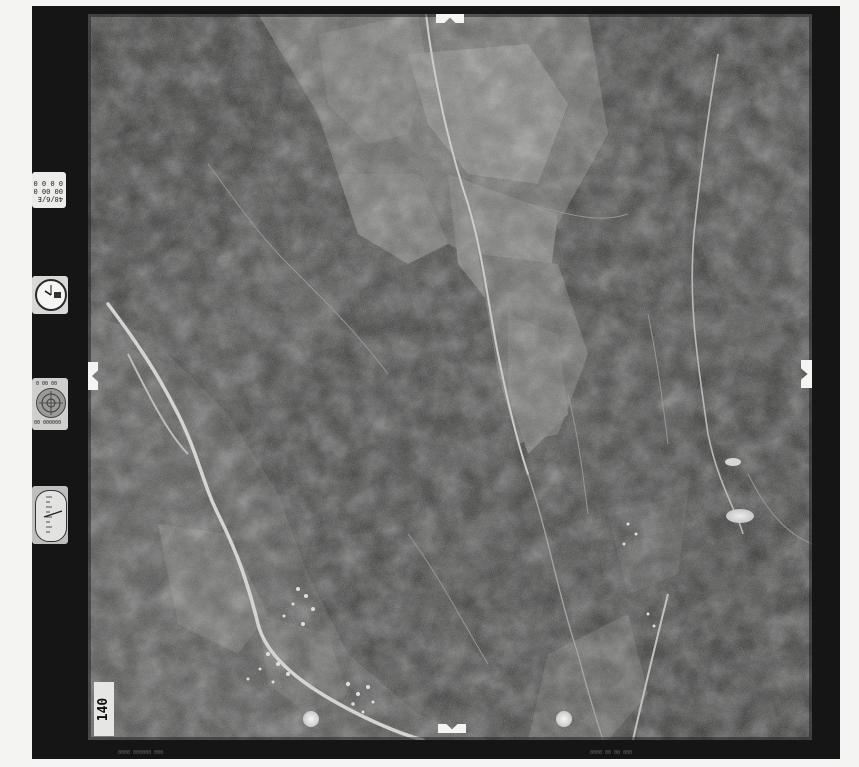  Describe the element at coordinates (611, 753) in the screenshot. I see `edge-text-right: 0000 00 00 000` at that location.